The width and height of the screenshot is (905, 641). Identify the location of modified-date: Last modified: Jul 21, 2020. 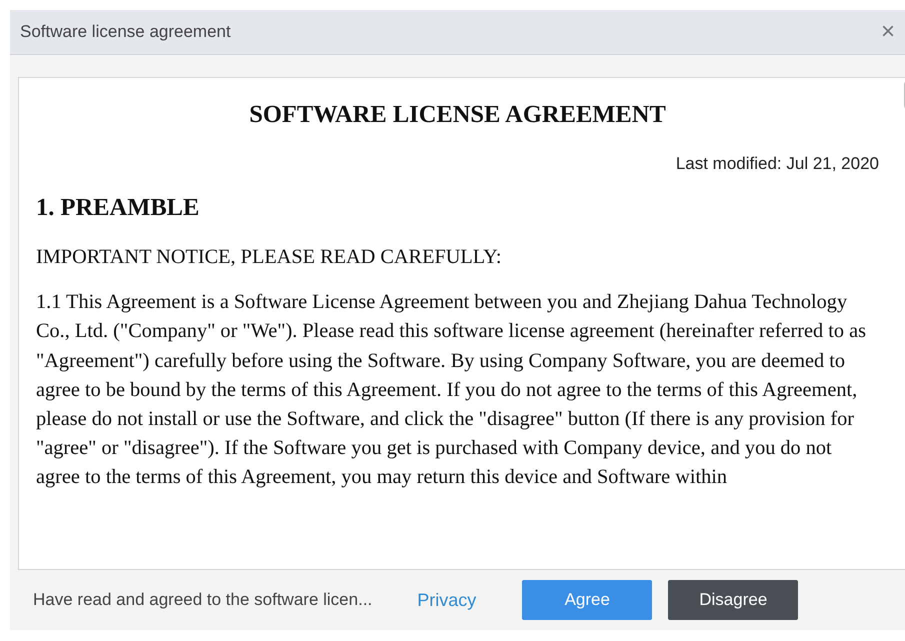
(776, 163).